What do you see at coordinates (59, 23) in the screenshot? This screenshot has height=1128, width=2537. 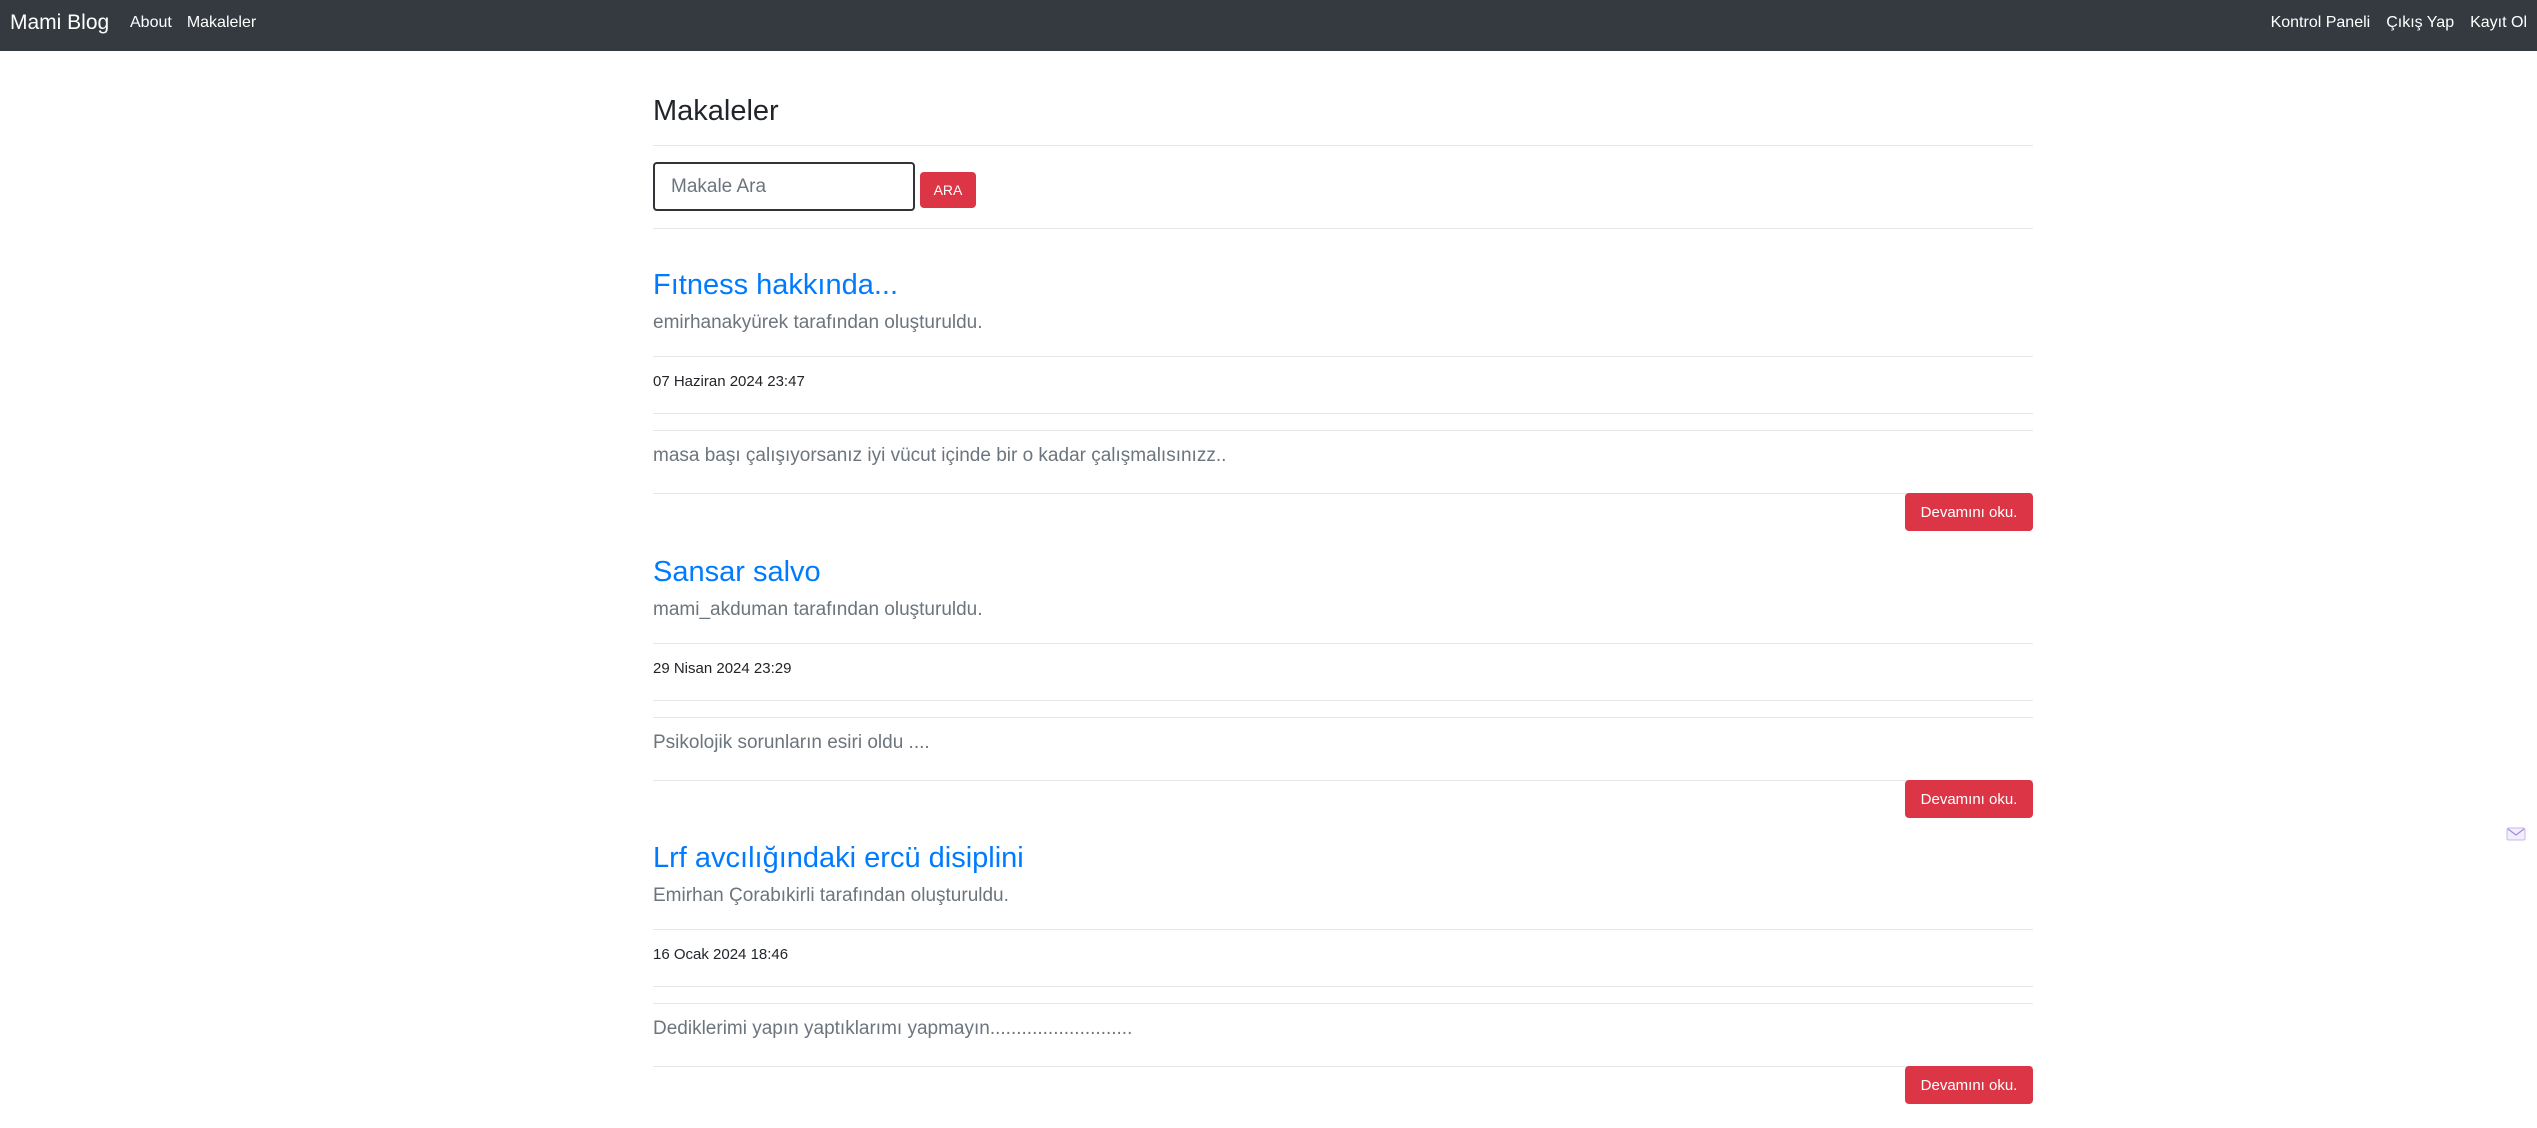 I see `brand-link: Mami Blog` at bounding box center [59, 23].